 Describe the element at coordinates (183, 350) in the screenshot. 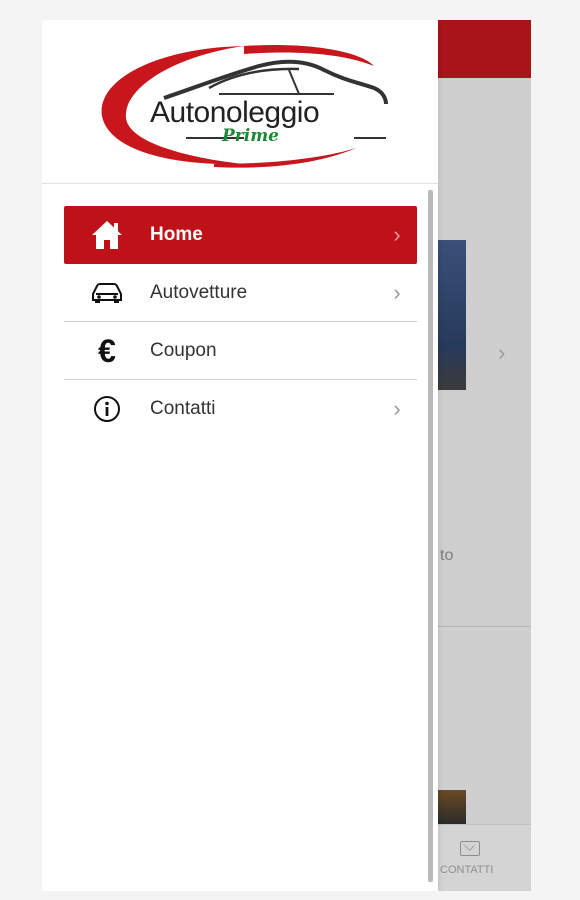

I see `menu-item-label: Coupon` at that location.